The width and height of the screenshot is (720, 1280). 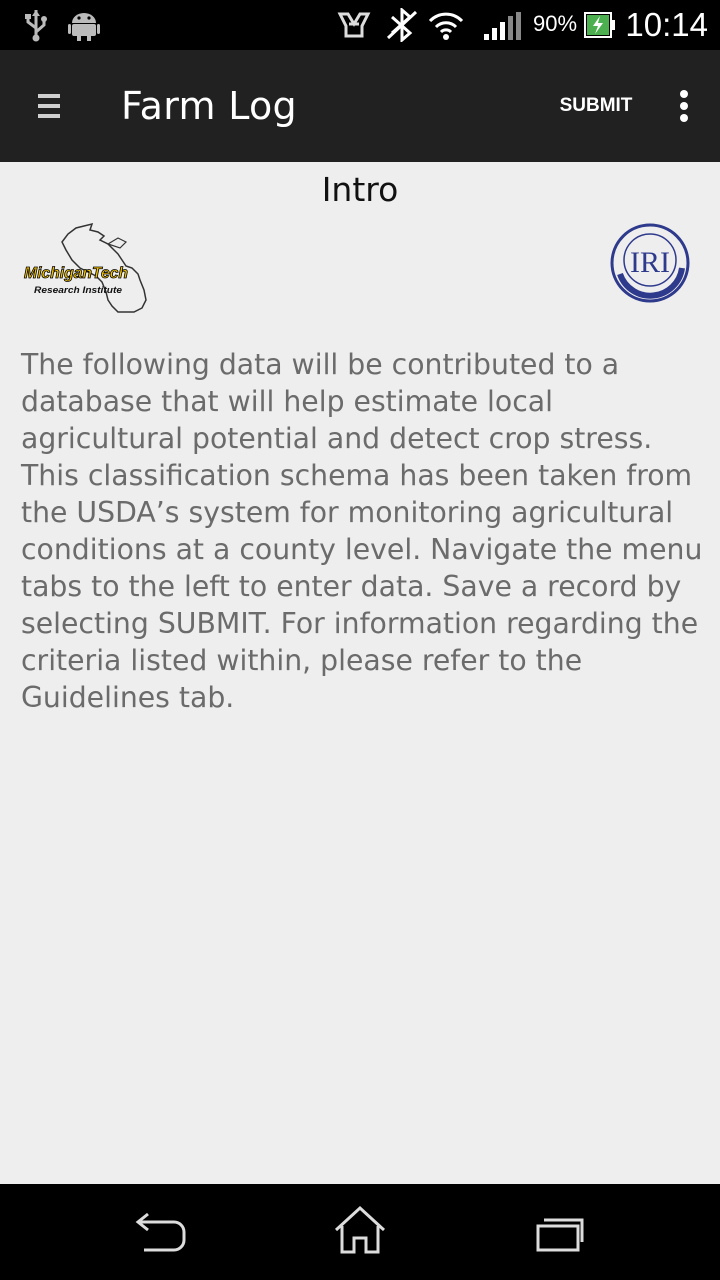 I want to click on navigation-bar, so click(x=360, y=1232).